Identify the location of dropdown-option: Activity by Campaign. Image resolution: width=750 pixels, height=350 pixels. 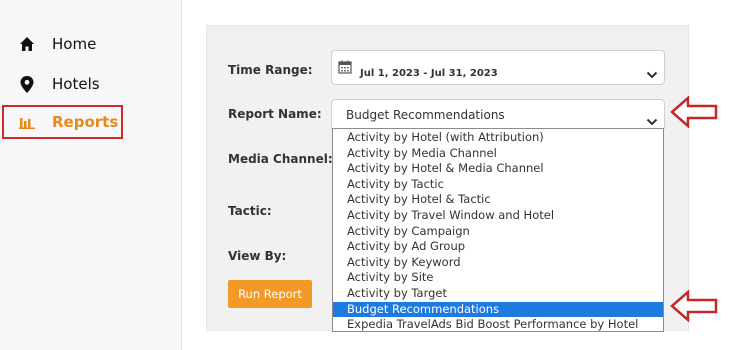
(498, 231).